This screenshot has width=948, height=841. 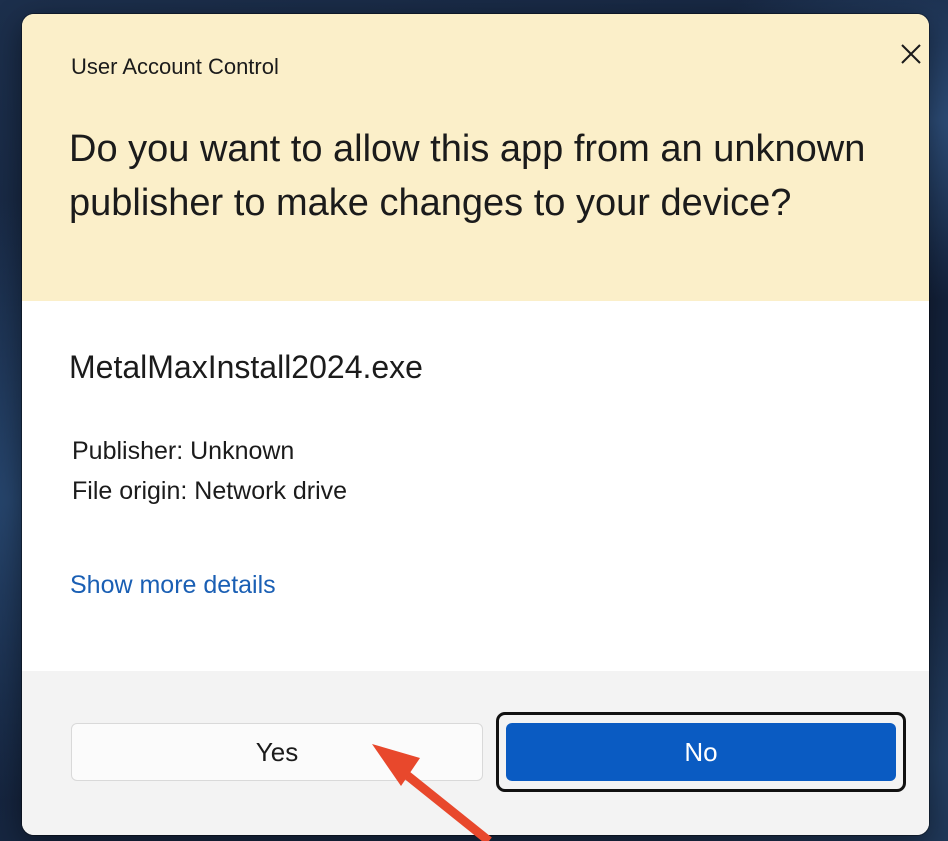 I want to click on close-button, so click(x=910, y=54).